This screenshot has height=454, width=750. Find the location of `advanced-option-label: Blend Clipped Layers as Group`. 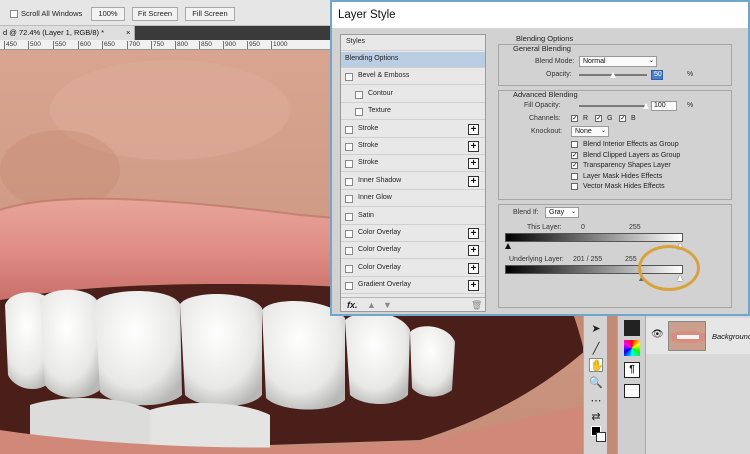

advanced-option-label: Blend Clipped Layers as Group is located at coordinates (632, 155).